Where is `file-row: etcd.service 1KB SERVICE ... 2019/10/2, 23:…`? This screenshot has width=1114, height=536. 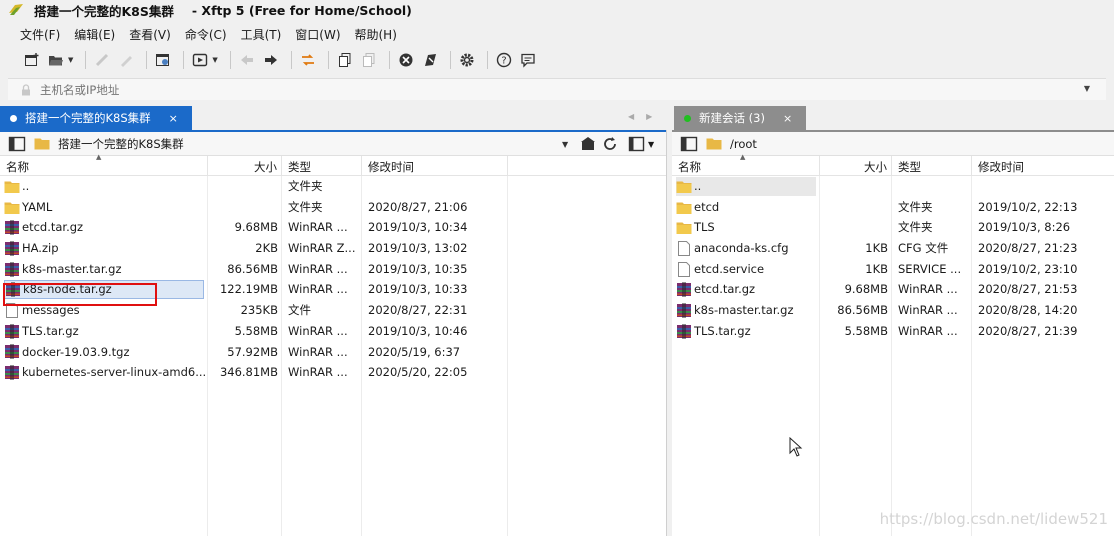 file-row: etcd.service 1KB SERVICE ... 2019/10/2, 23:… is located at coordinates (893, 269).